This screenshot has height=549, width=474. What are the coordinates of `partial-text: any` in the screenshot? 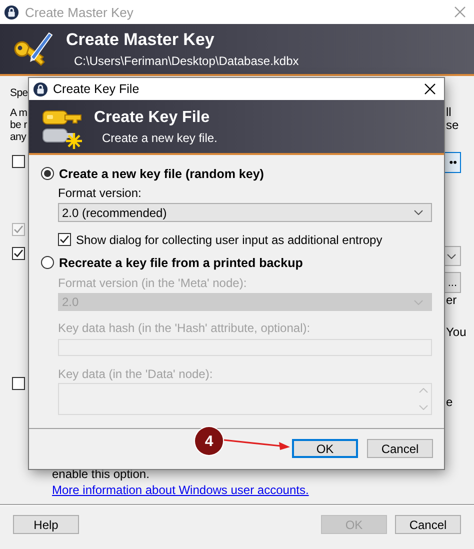 It's located at (18, 137).